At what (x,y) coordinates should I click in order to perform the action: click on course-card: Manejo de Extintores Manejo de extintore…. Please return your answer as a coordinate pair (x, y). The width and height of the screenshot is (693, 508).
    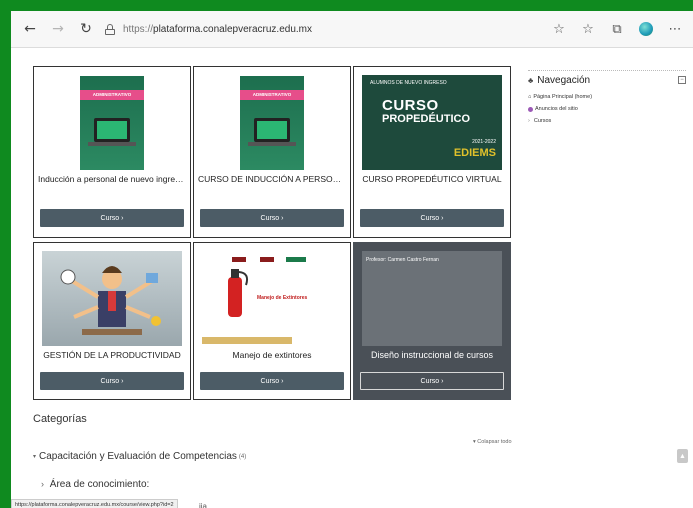
    Looking at the image, I should click on (272, 321).